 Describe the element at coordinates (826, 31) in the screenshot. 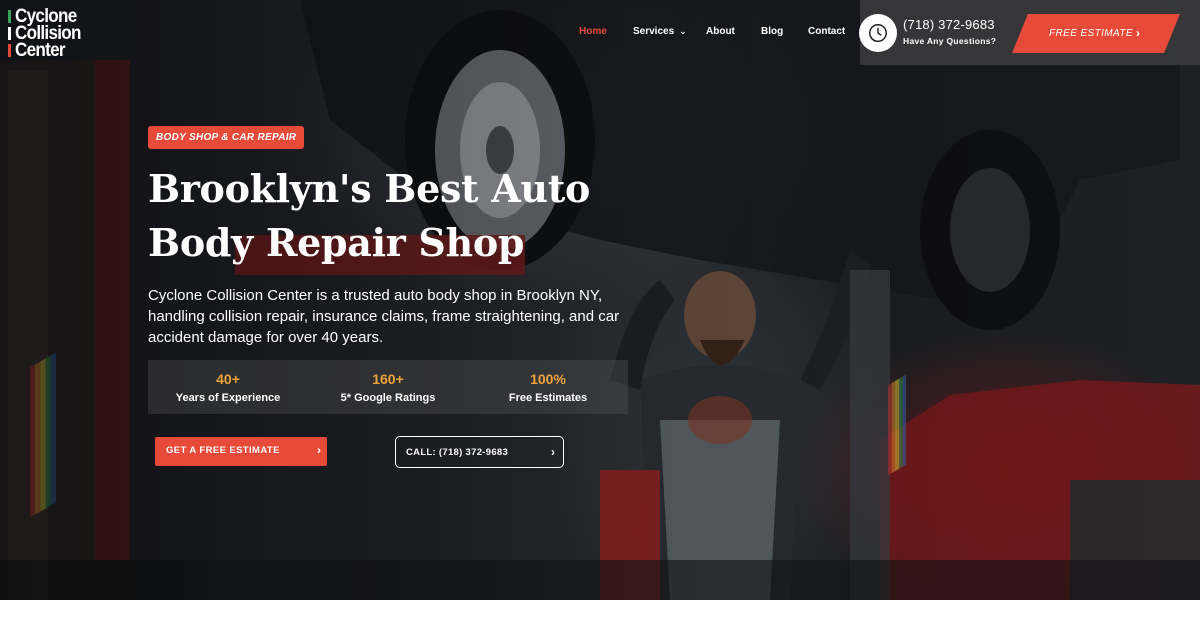

I see `nav-contact: Contact` at that location.